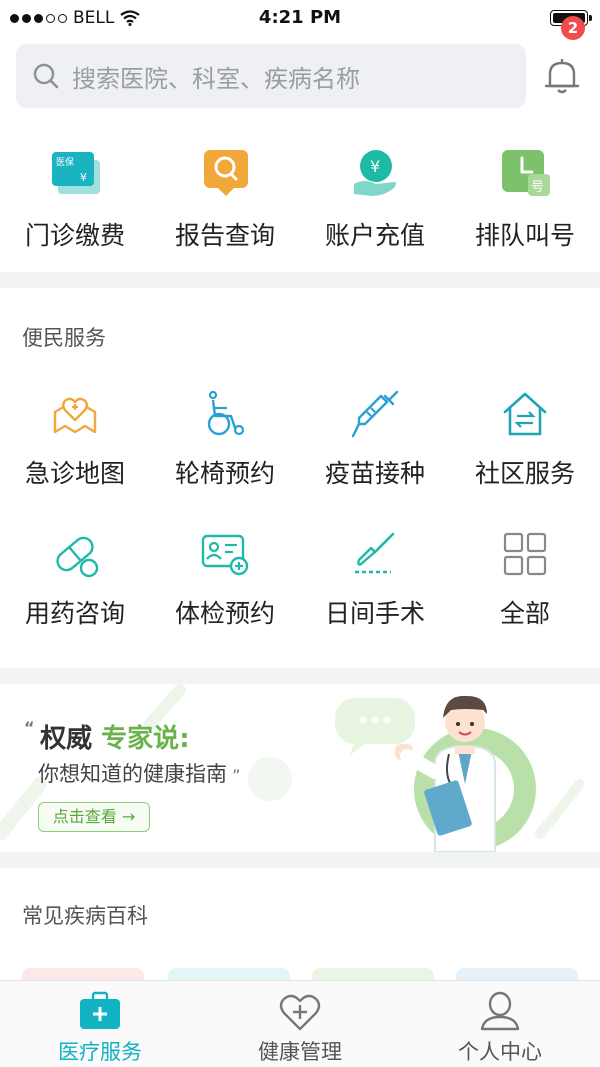 This screenshot has height=1067, width=600. I want to click on service-vaccination: 疫苗接种, so click(375, 455).